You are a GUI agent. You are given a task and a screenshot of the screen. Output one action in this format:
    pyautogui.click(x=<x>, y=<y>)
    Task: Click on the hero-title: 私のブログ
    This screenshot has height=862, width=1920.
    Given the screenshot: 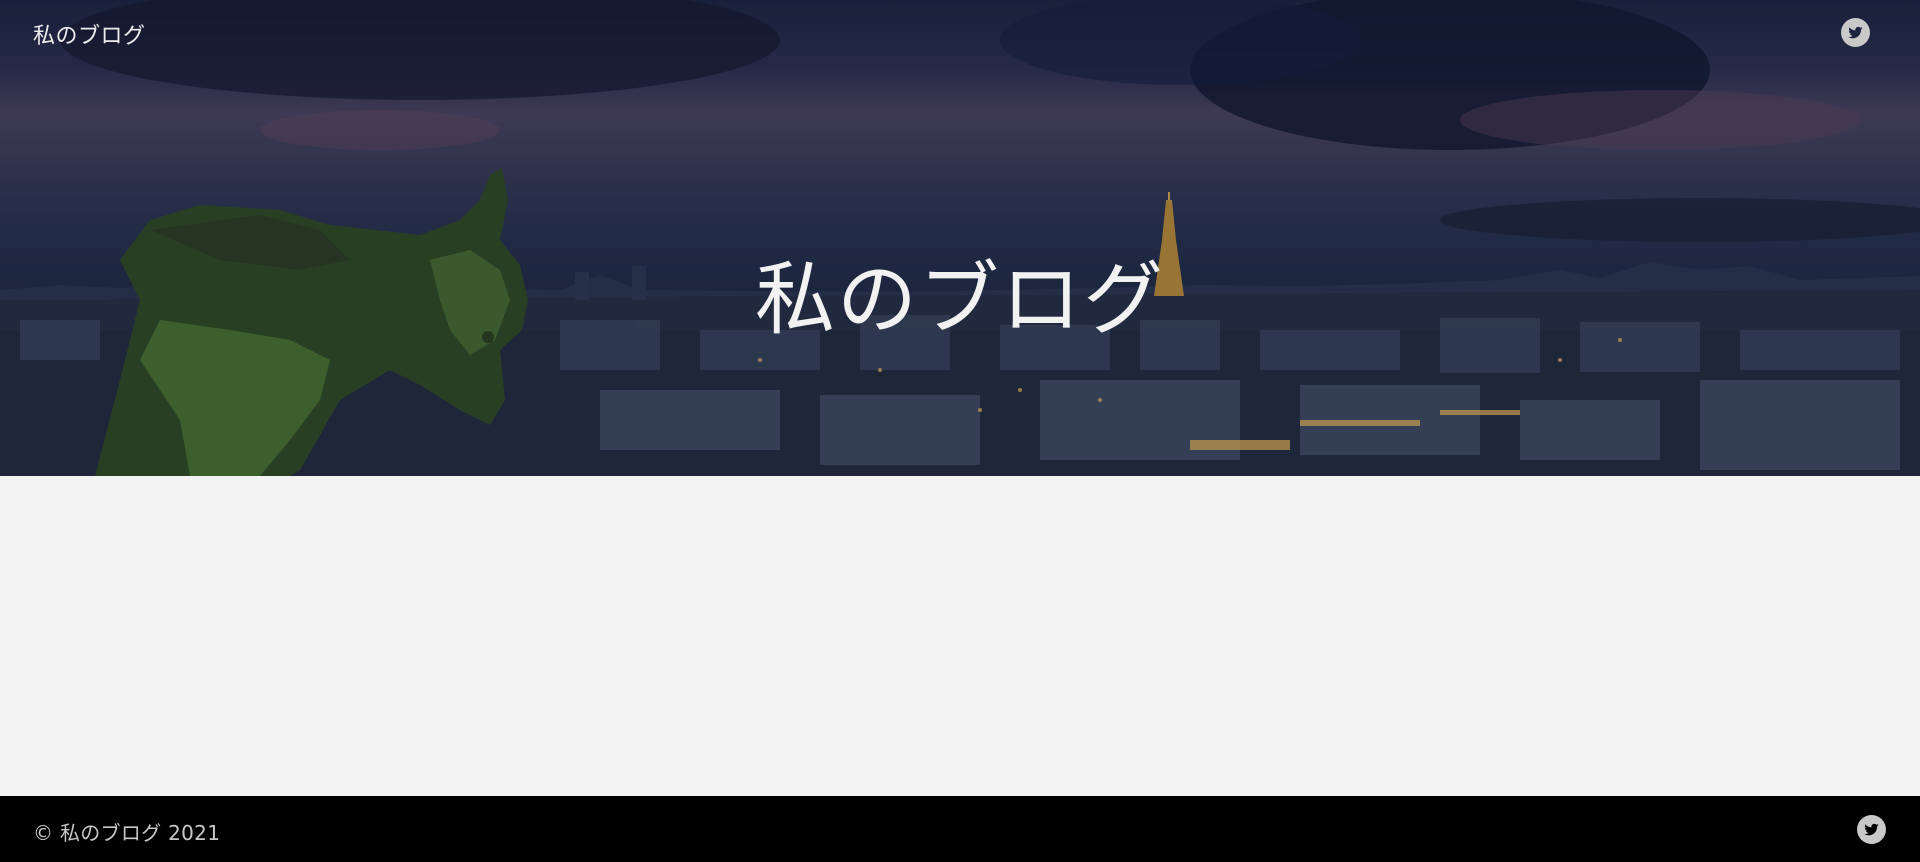 What is the action you would take?
    pyautogui.click(x=960, y=299)
    